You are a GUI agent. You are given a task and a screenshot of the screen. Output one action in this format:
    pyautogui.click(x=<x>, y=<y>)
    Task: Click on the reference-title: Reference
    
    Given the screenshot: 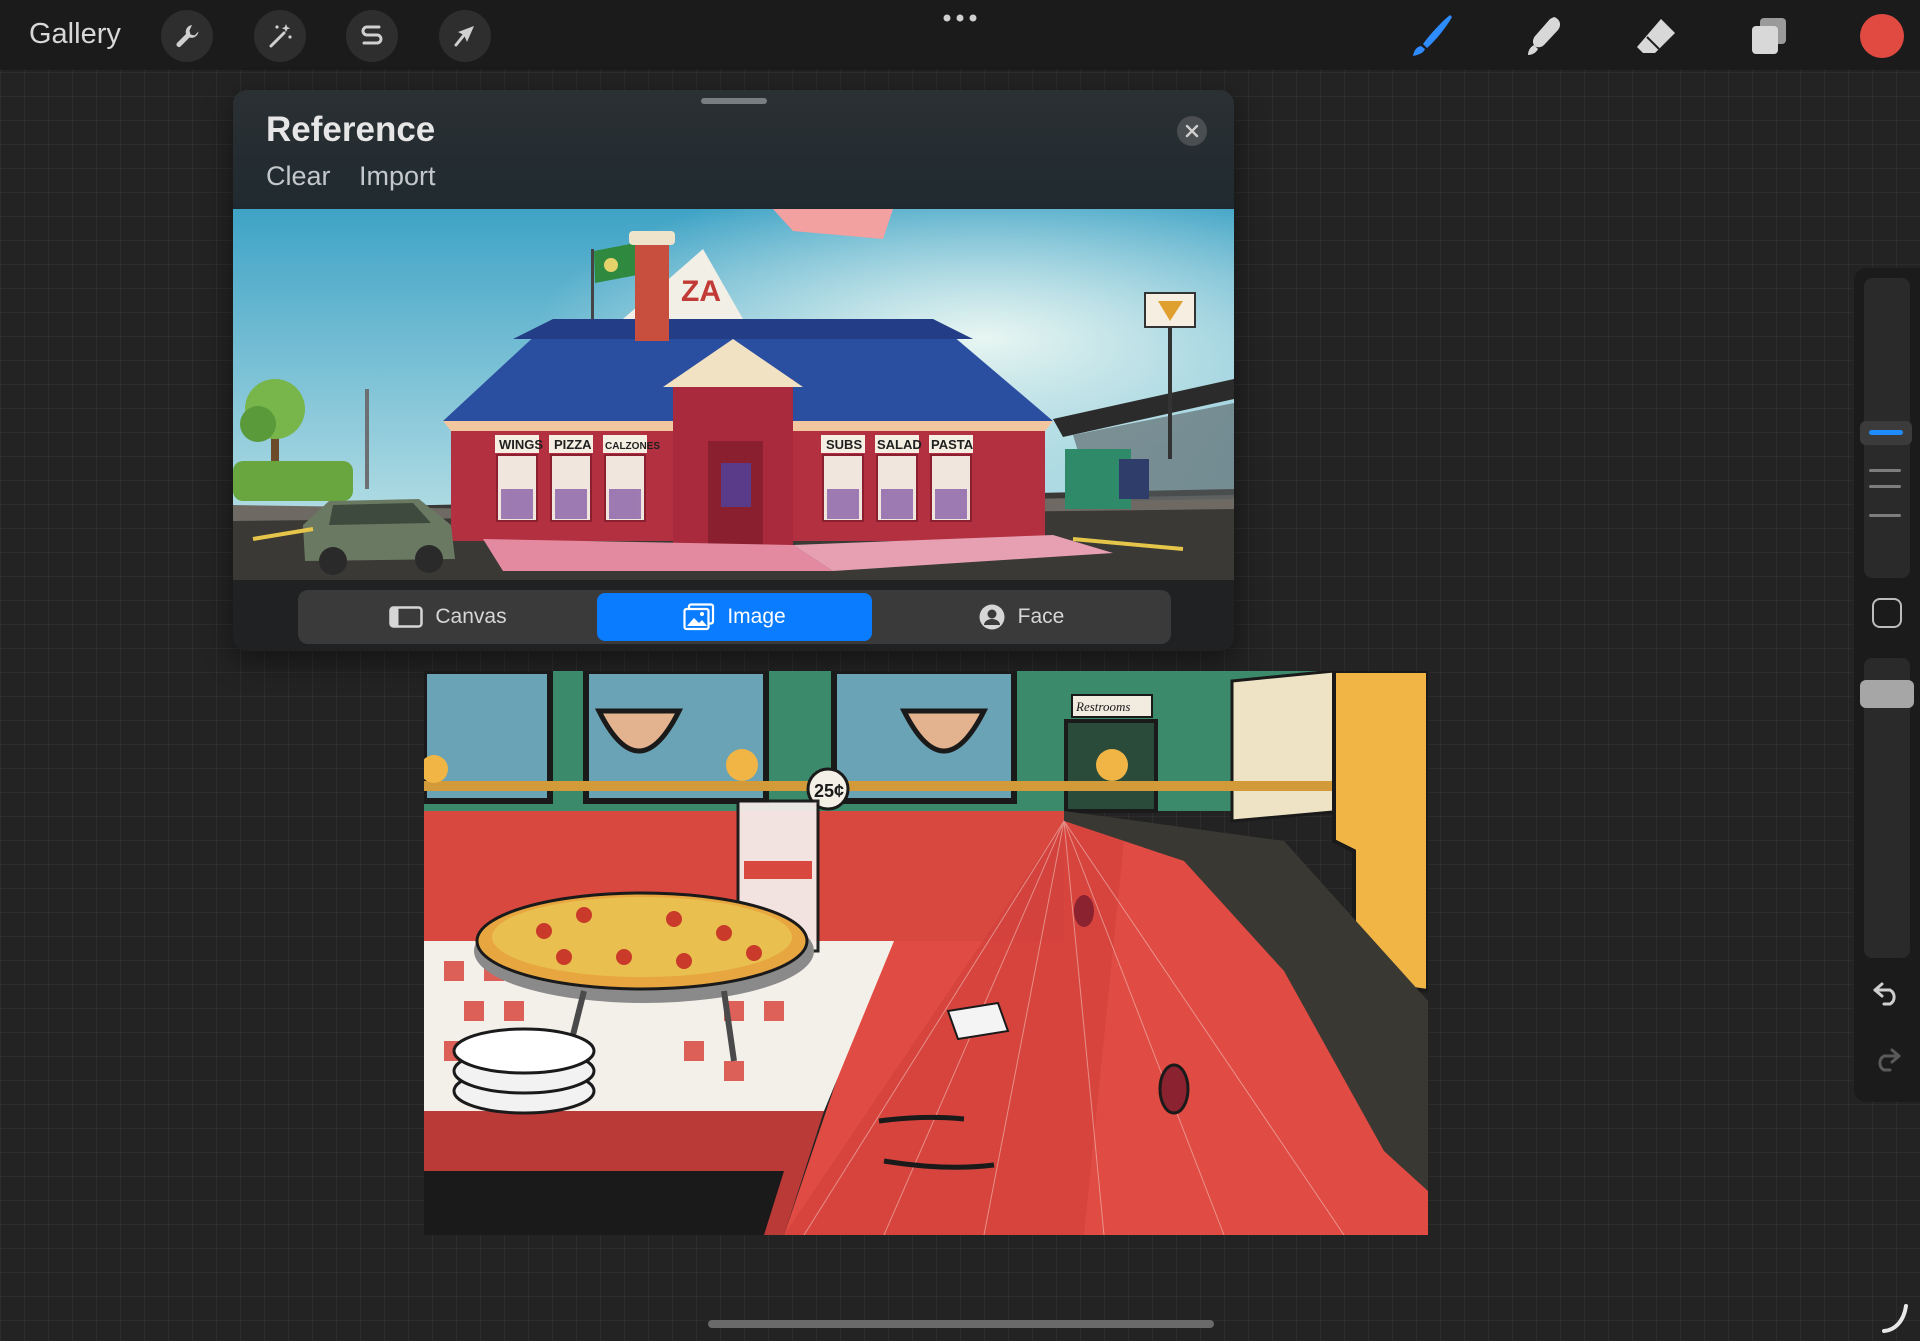 What is the action you would take?
    pyautogui.click(x=351, y=129)
    